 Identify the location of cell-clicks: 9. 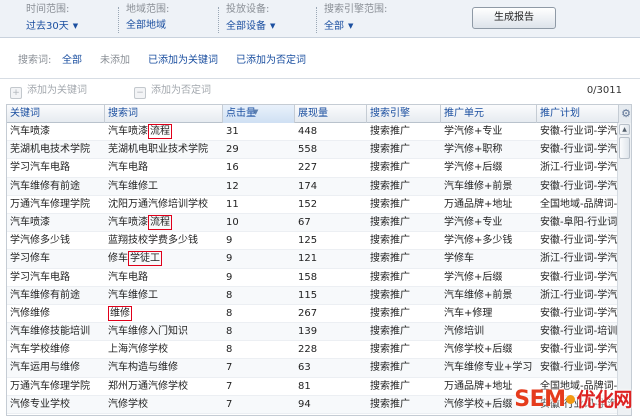
(229, 259).